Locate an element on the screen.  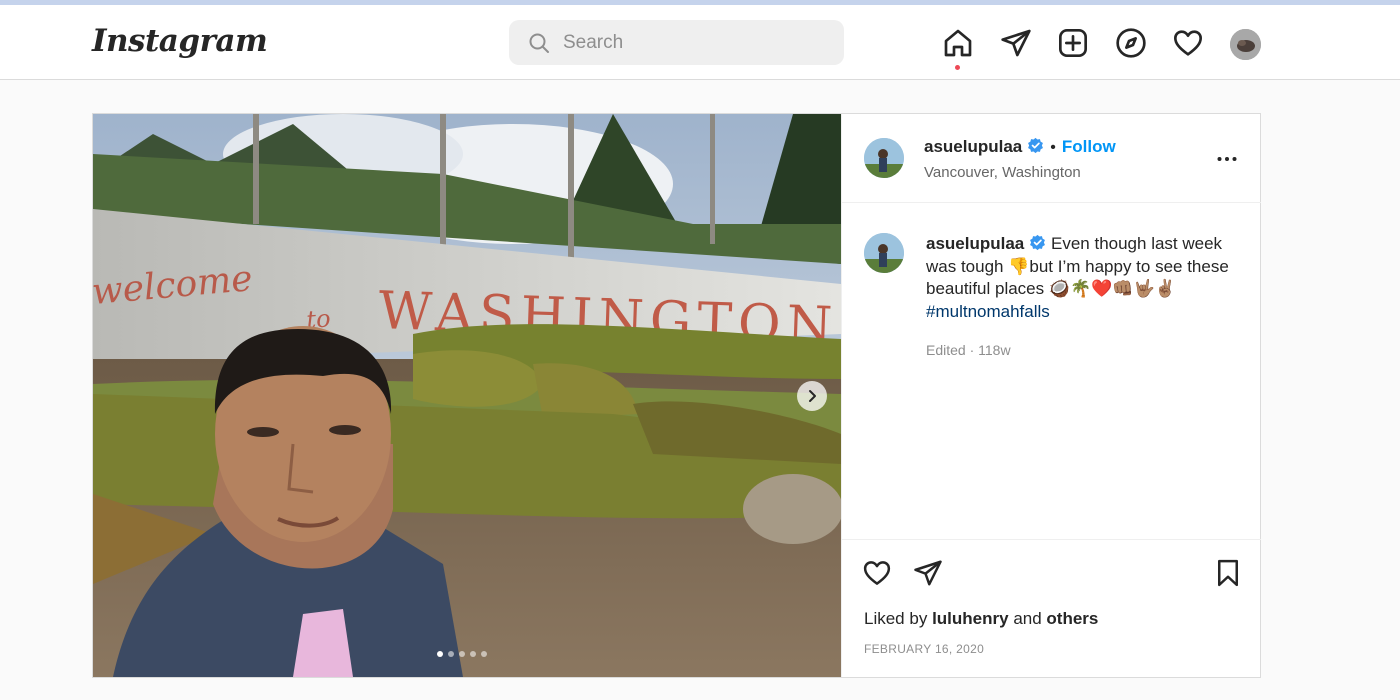
direct-message-icon is located at coordinates (1016, 43).